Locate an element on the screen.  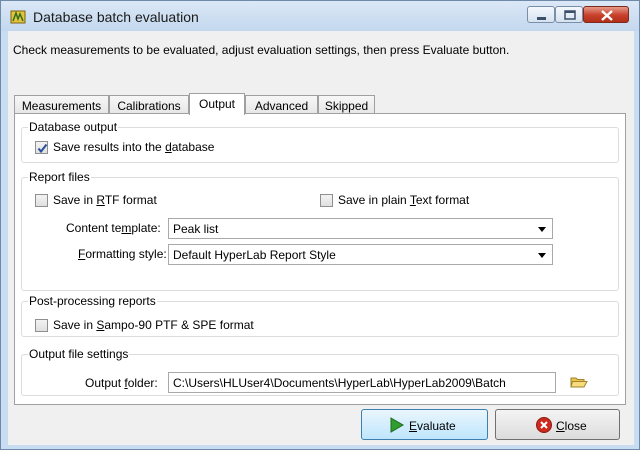
maximize-button is located at coordinates (569, 14).